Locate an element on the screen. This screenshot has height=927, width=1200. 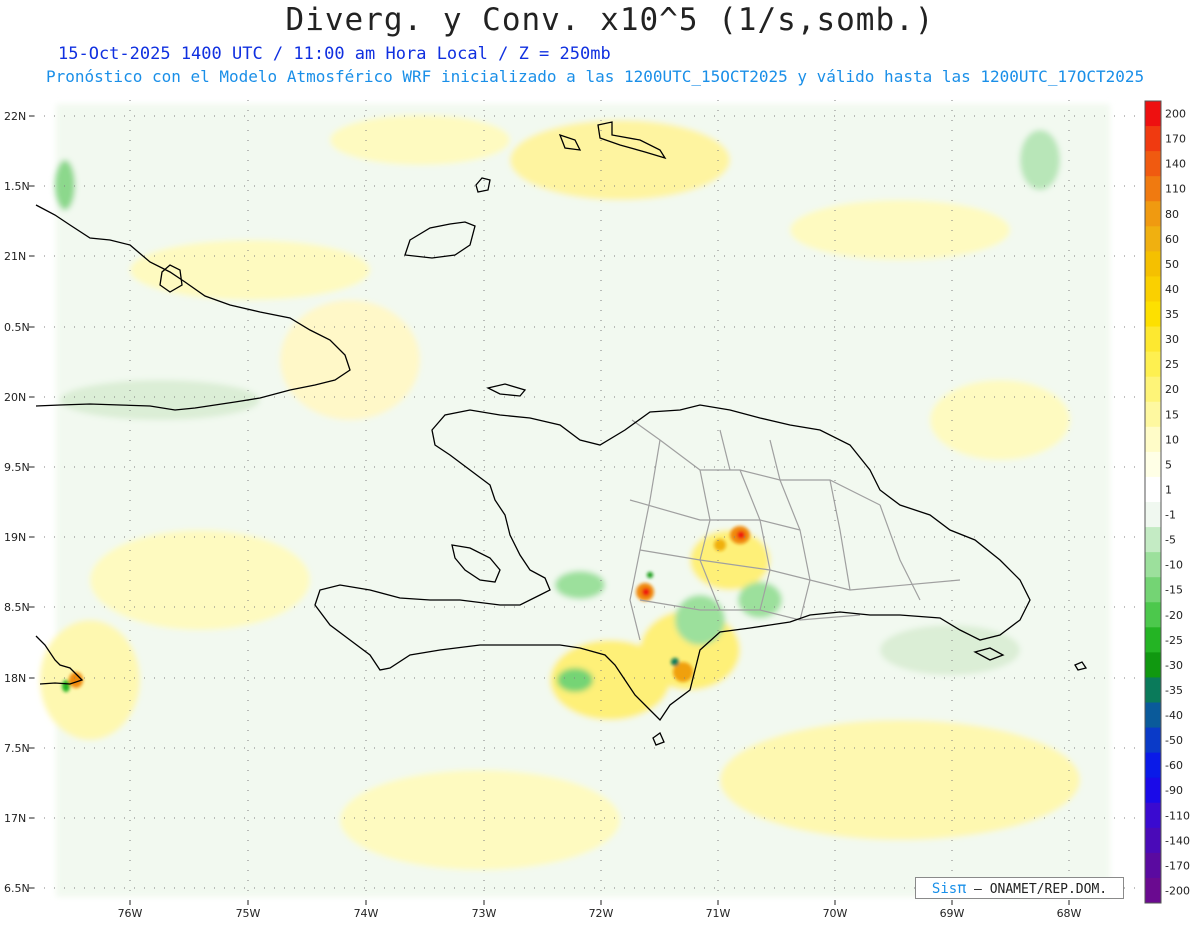
lat-label: 0.5N is located at coordinates (17, 327).